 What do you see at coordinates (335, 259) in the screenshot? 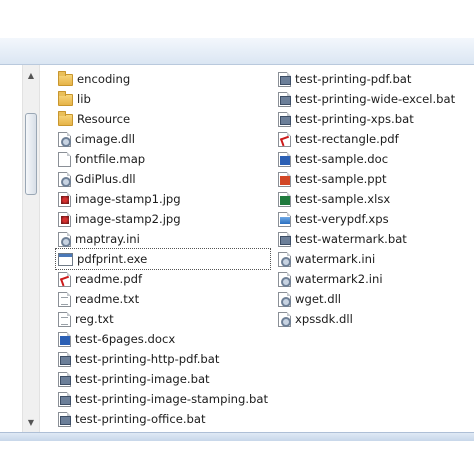
I see `file-name: watermark.ini` at bounding box center [335, 259].